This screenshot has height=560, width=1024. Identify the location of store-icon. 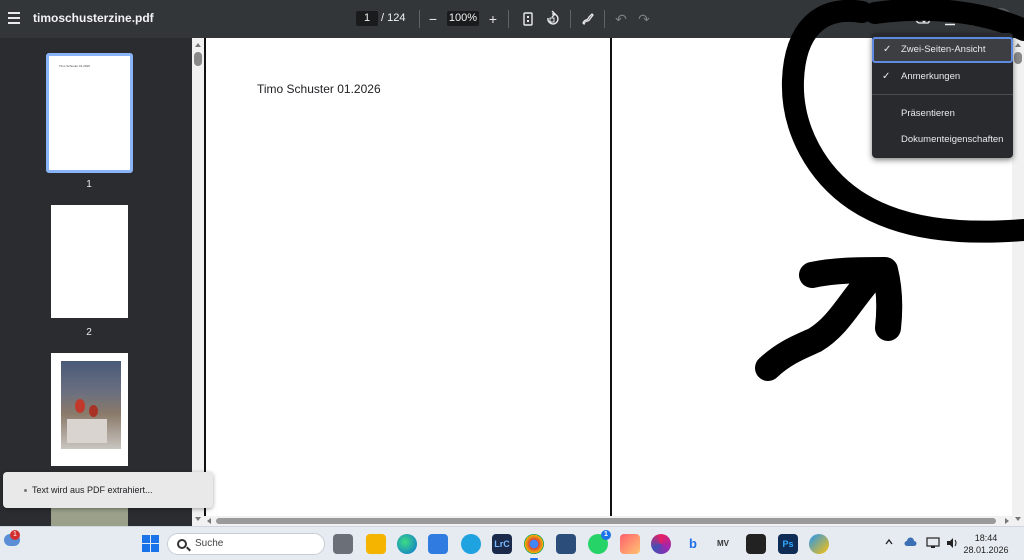
(438, 544).